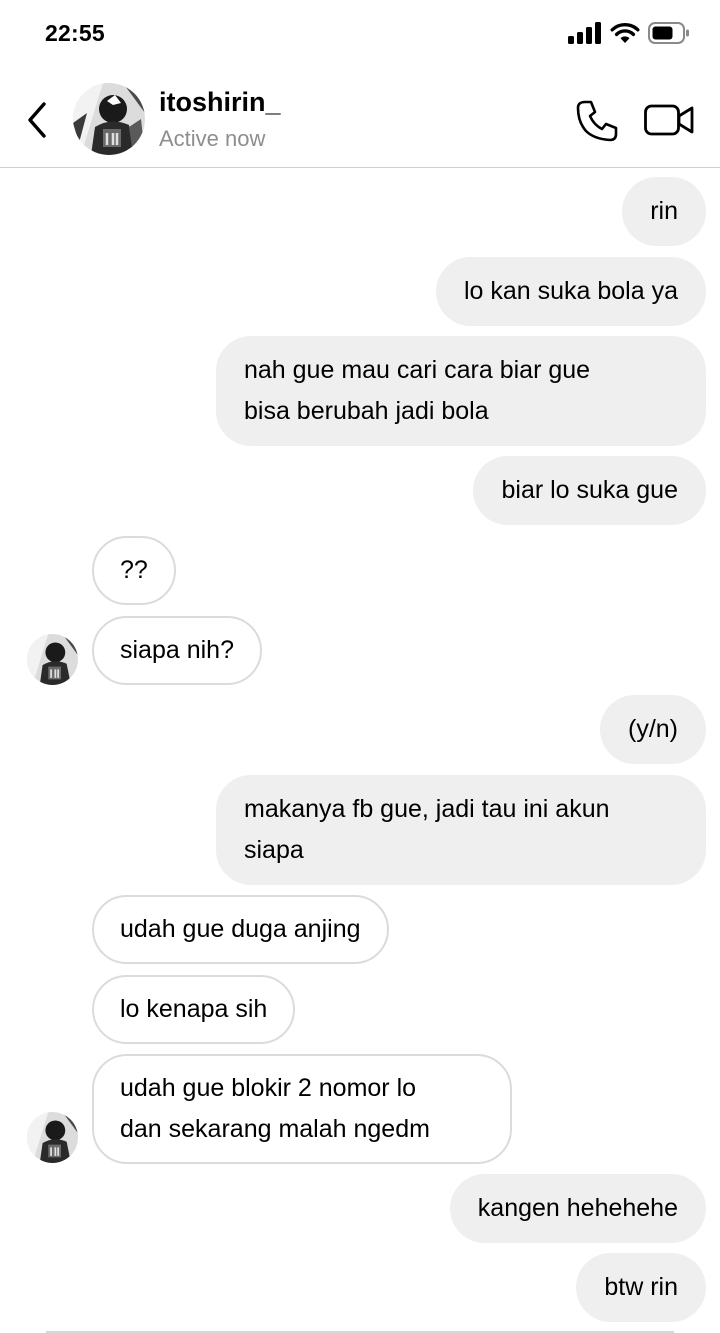  I want to click on contact-name: itoshirin_, so click(220, 102).